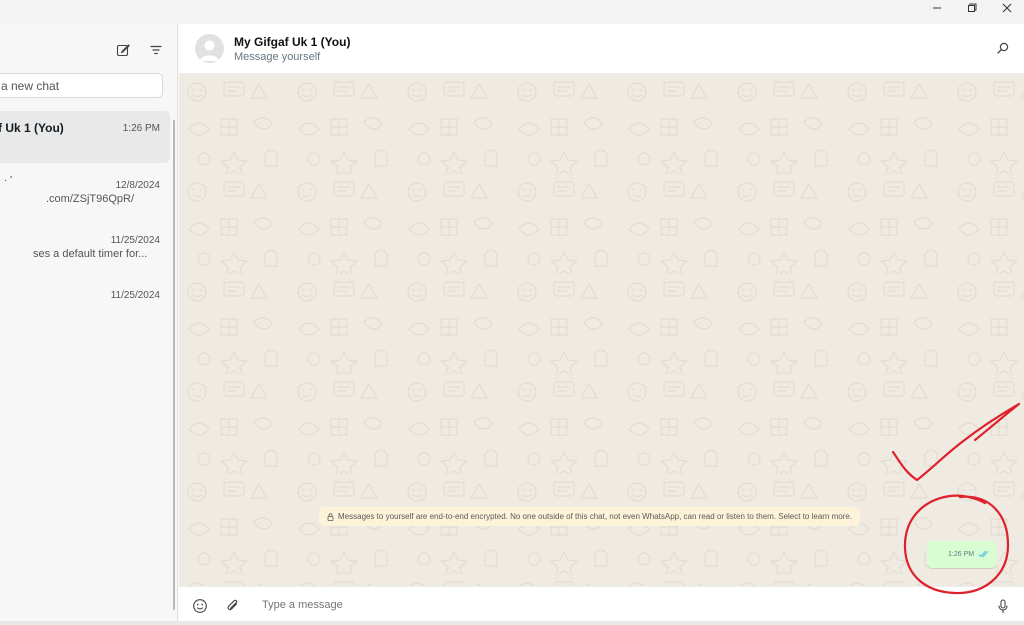 The image size is (1024, 625). Describe the element at coordinates (983, 554) in the screenshot. I see `double-check-icon` at that location.